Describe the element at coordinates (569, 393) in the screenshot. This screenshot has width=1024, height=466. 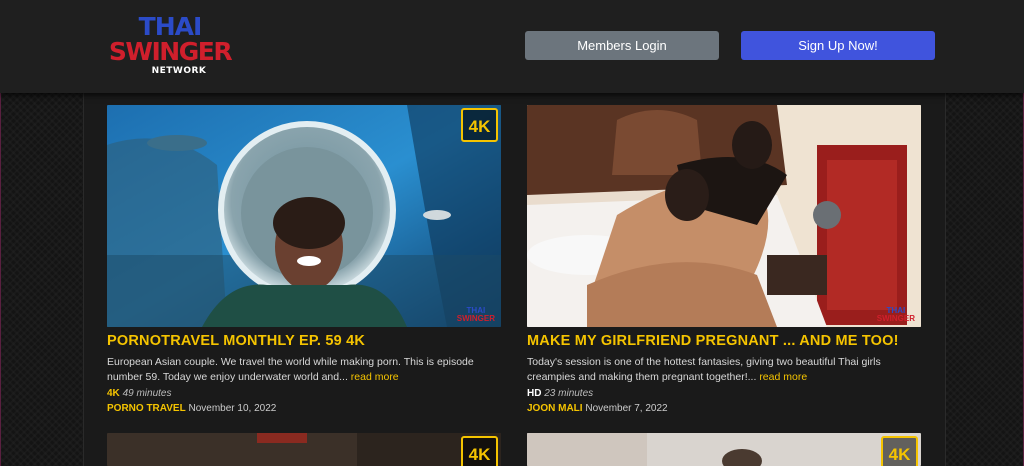
I see `duration-label: 23 minutes` at that location.